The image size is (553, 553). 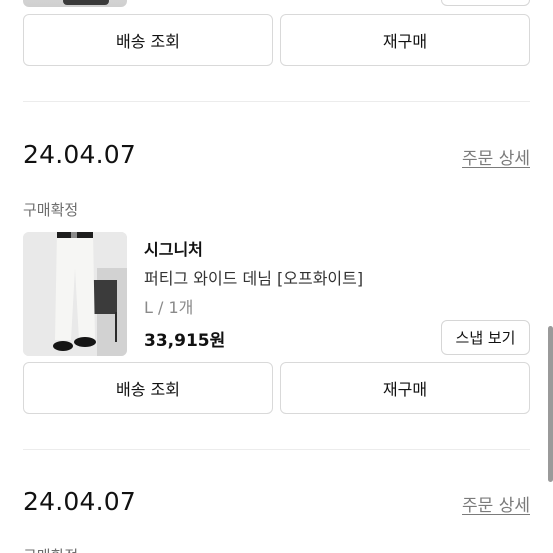 I want to click on product-thumbnail, so click(x=75, y=294).